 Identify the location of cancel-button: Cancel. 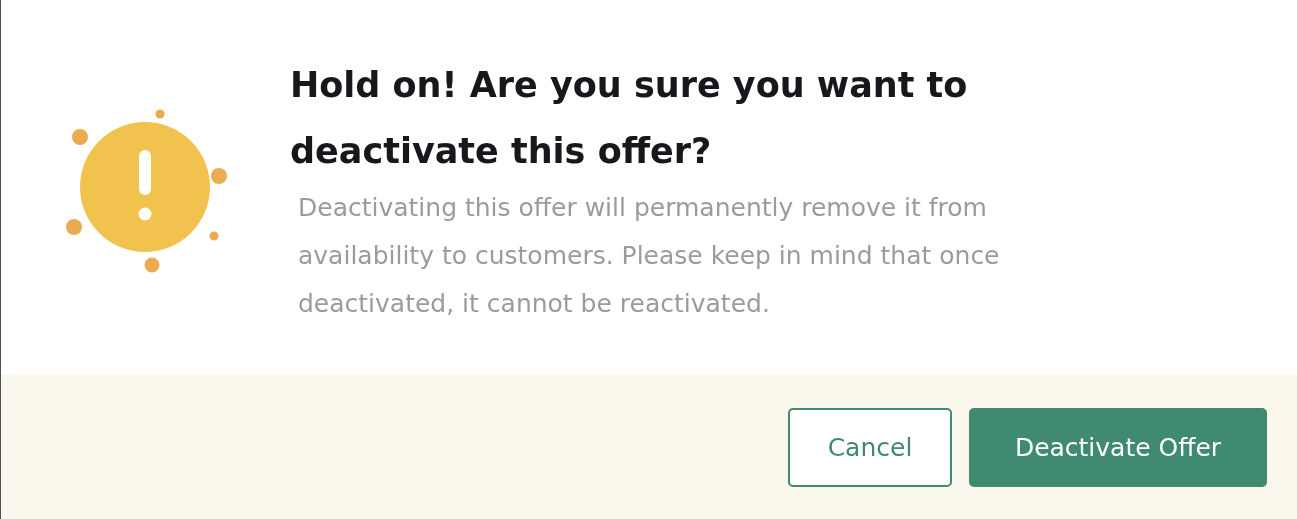
(870, 447).